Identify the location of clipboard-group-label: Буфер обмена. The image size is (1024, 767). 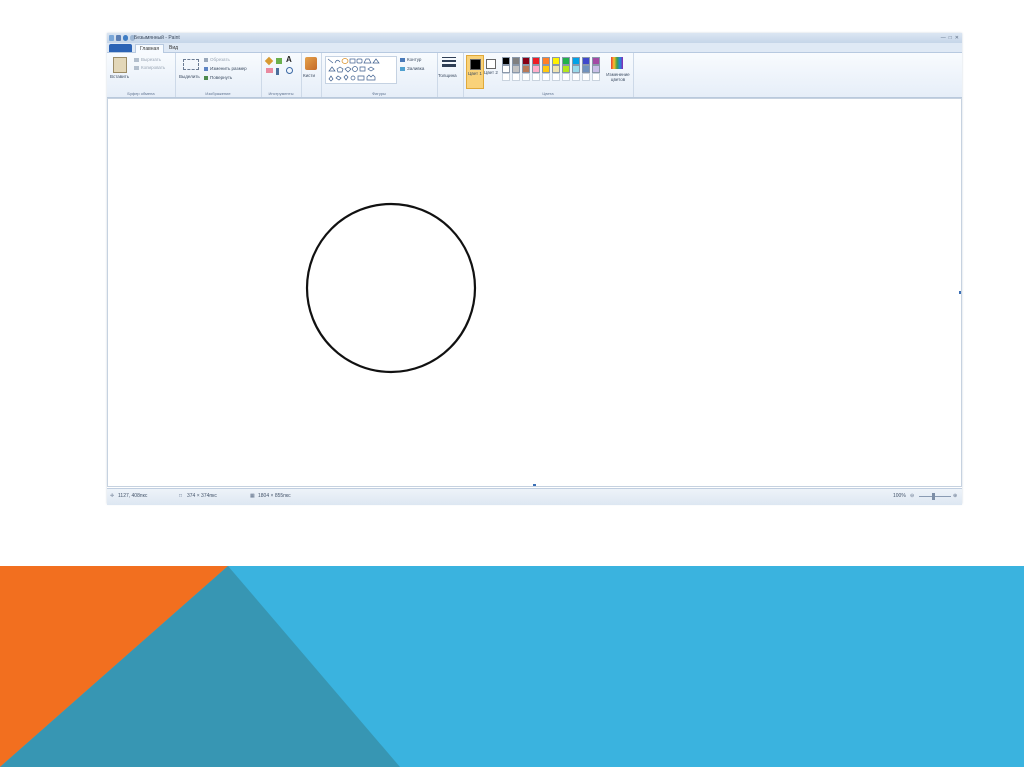
(141, 93).